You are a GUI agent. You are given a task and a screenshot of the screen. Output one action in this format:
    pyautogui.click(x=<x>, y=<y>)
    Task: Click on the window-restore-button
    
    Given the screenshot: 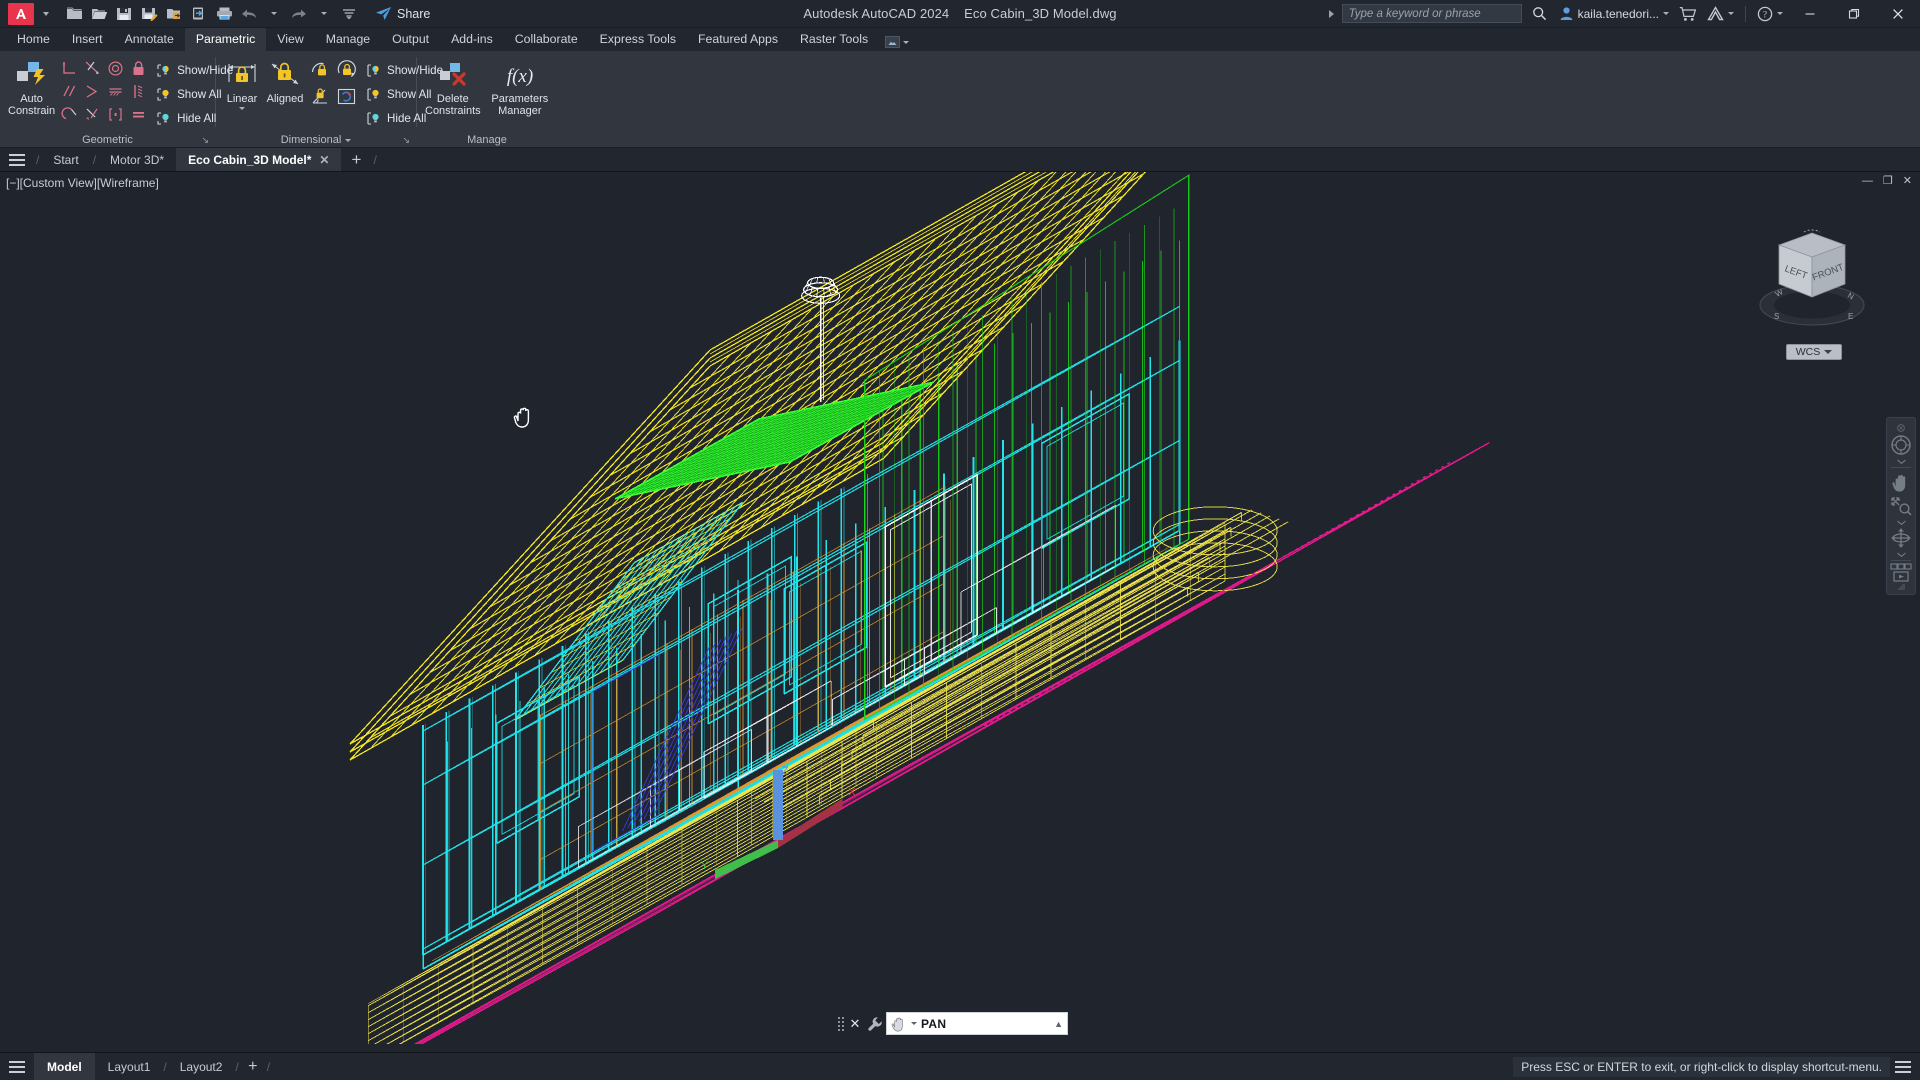 What is the action you would take?
    pyautogui.click(x=1854, y=14)
    